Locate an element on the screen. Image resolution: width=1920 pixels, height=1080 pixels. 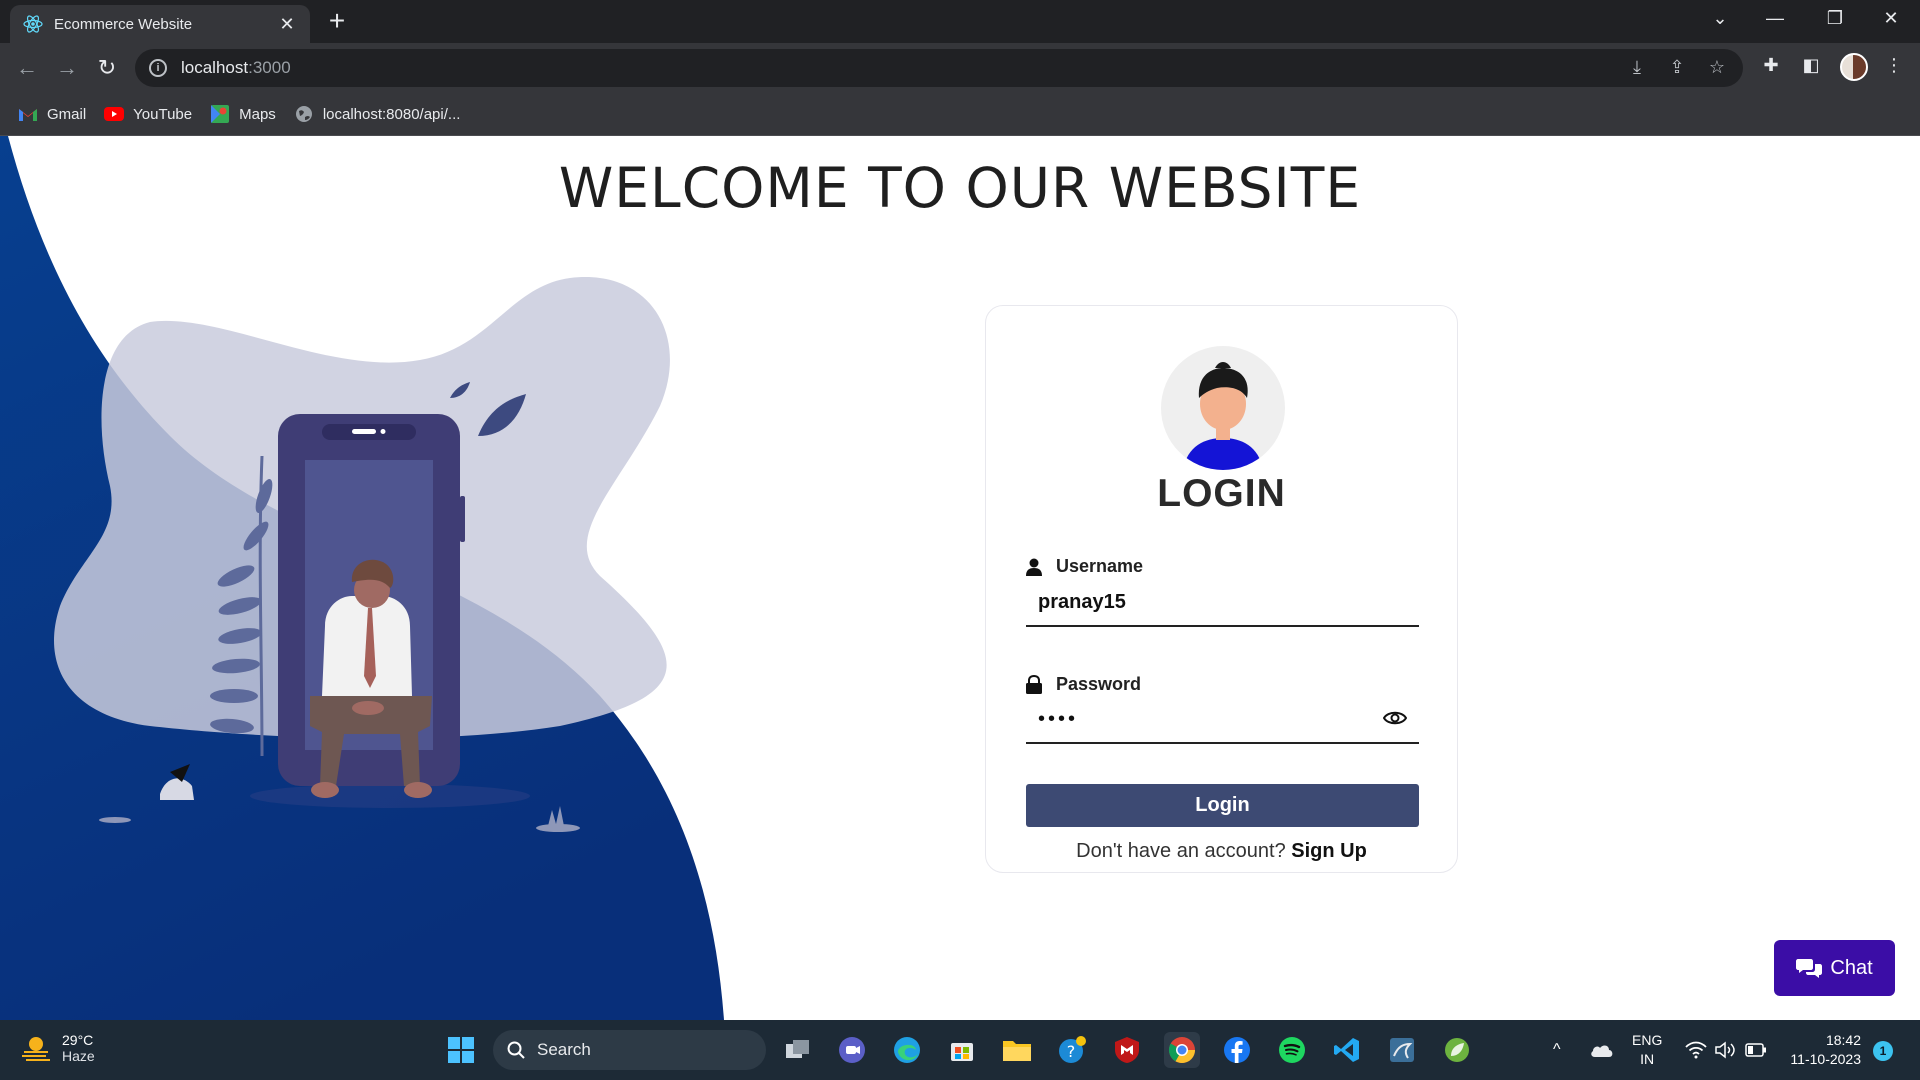
facebook-icon is located at coordinates (1237, 1050).